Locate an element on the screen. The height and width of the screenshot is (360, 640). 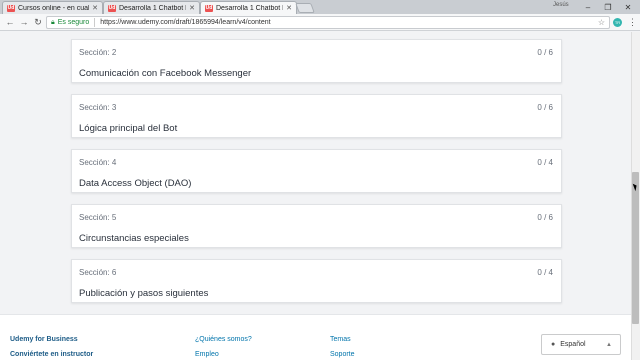
lock-icon: 🔒︎ is located at coordinates (53, 22).